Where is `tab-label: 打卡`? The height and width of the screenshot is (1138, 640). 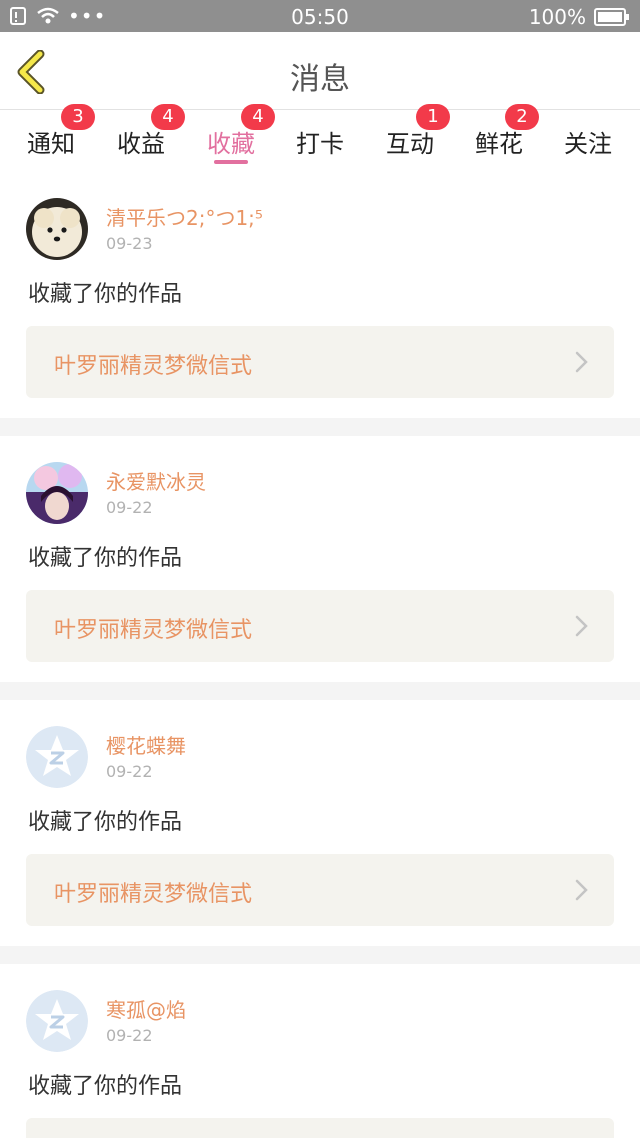
tab-label: 打卡 is located at coordinates (320, 144).